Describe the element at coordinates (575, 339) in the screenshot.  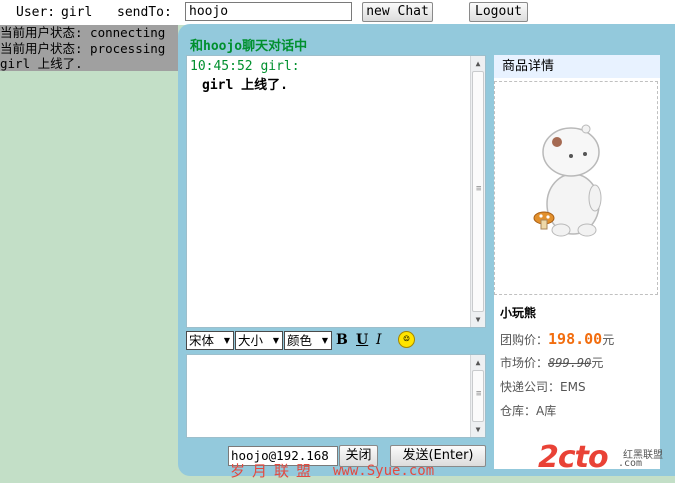
I see `group-price-value: 198.00` at that location.